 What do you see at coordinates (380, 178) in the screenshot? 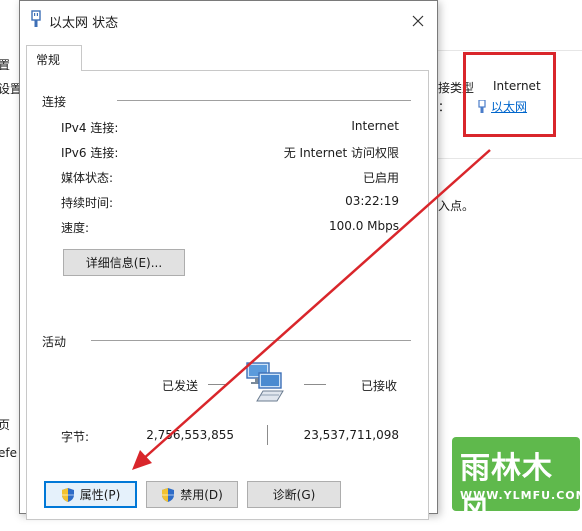
I see `media-state-value: 已启用` at bounding box center [380, 178].